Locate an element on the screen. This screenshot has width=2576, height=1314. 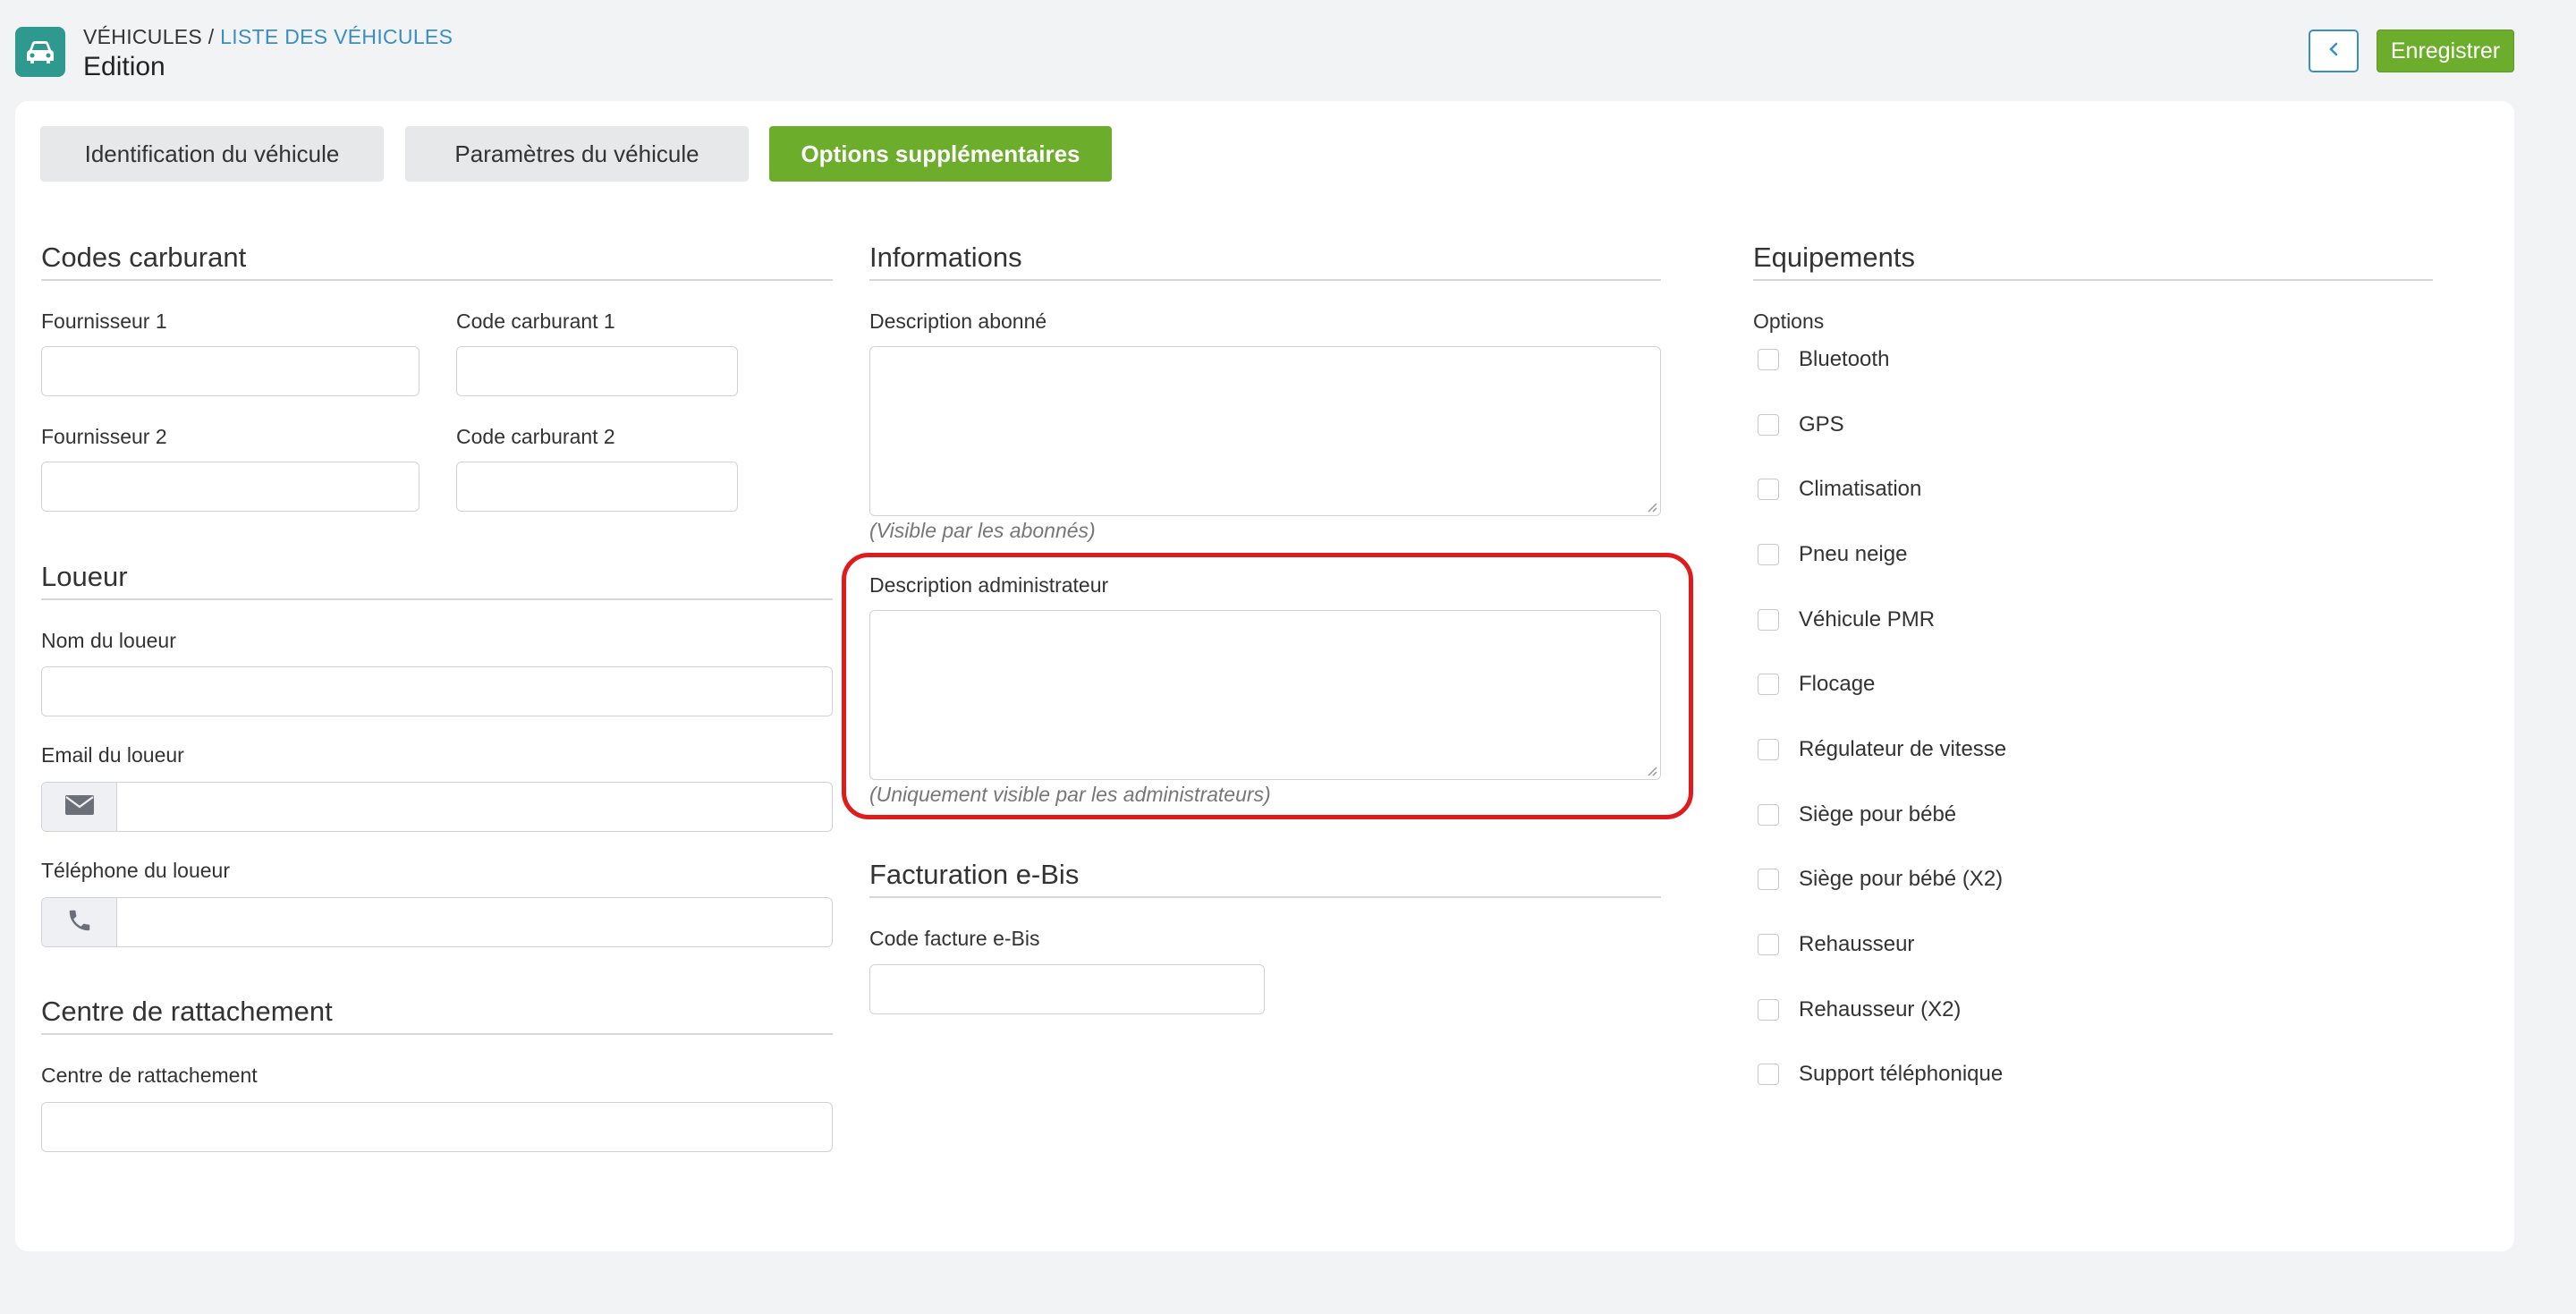
option-label: Support téléphonique is located at coordinates (1901, 1074).